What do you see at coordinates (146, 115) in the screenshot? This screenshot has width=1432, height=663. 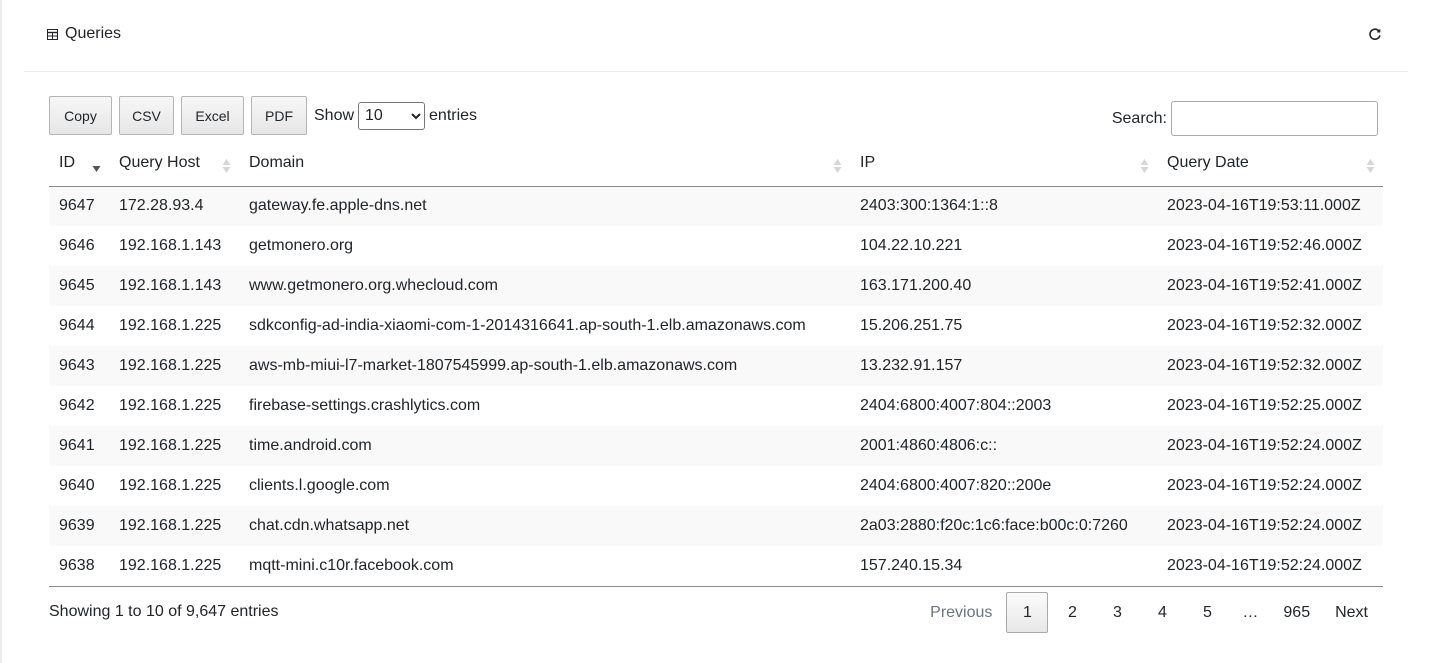 I see `csv-button: CSV` at bounding box center [146, 115].